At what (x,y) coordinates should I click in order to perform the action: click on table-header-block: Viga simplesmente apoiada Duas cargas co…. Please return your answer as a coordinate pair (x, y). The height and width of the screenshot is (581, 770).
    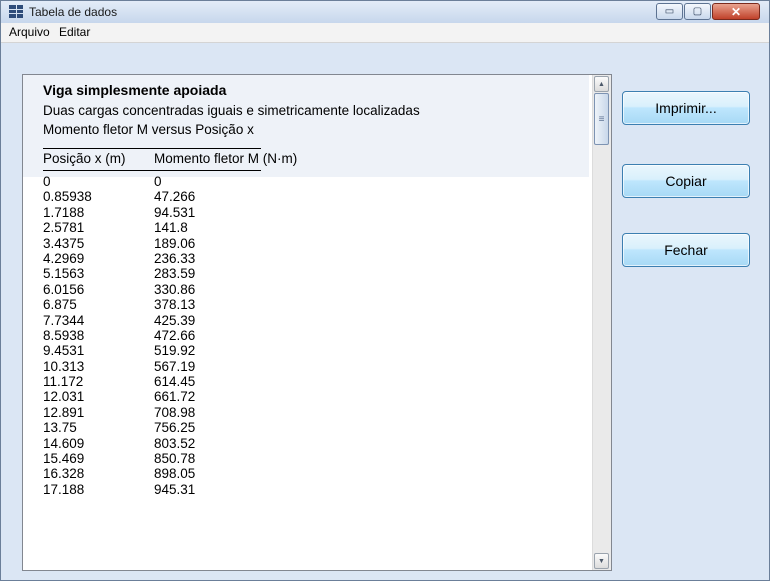
    Looking at the image, I should click on (306, 126).